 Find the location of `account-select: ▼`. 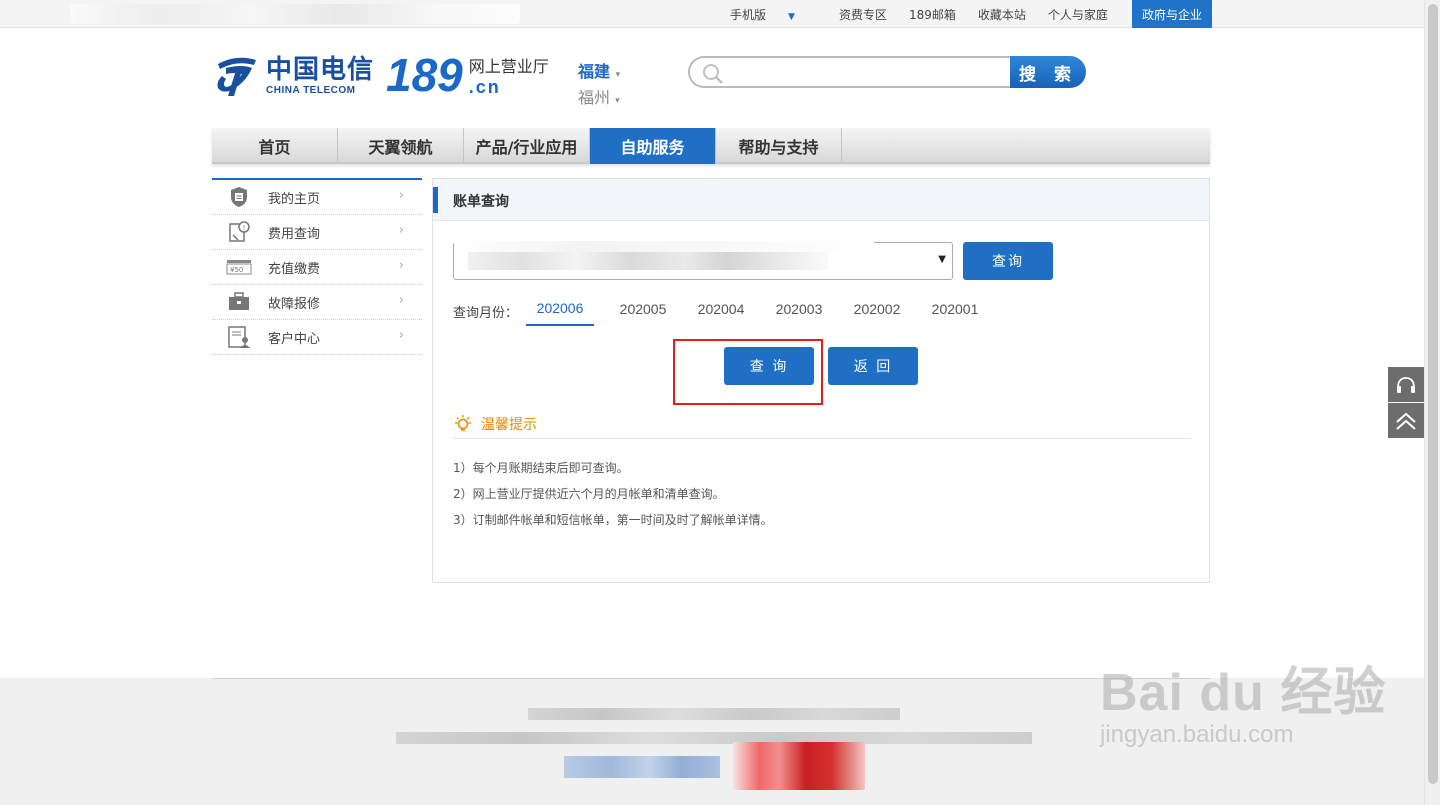

account-select: ▼ is located at coordinates (703, 260).